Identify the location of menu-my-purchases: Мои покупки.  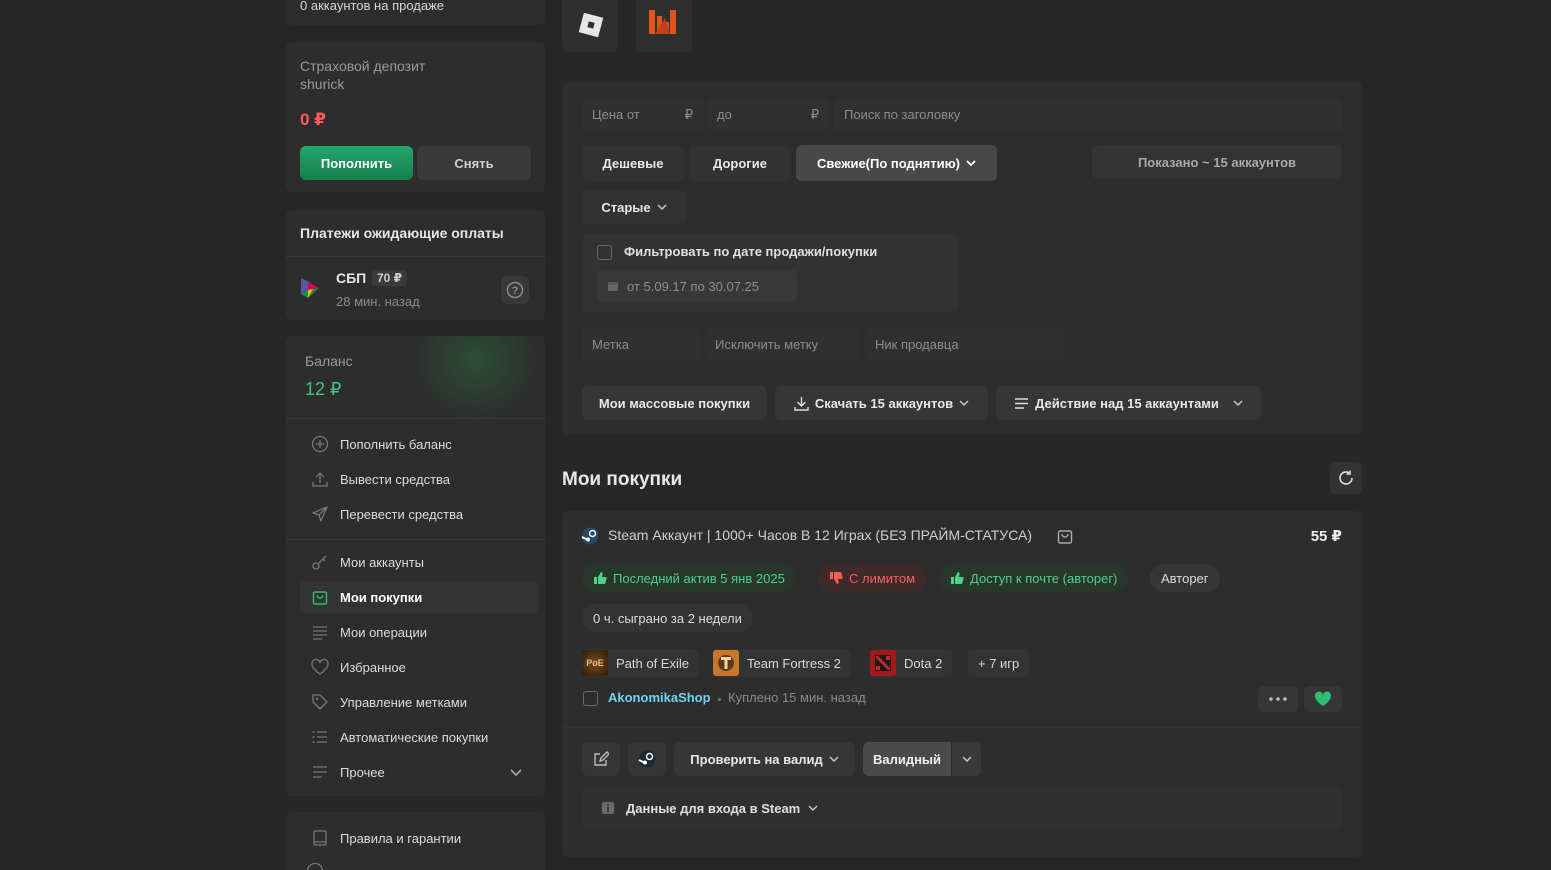
(419, 597).